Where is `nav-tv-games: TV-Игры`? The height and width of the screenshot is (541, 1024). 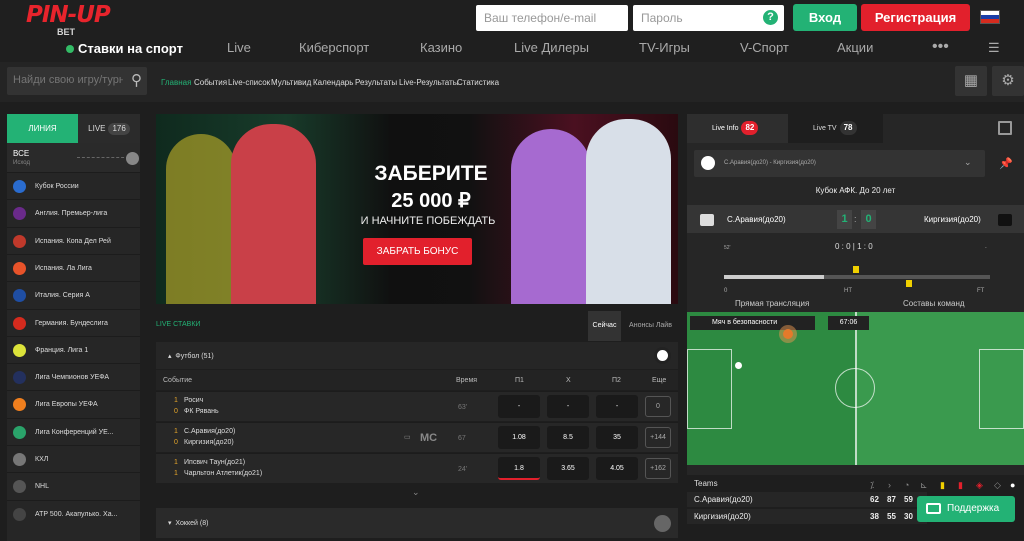
nav-tv-games: TV-Игры is located at coordinates (664, 47).